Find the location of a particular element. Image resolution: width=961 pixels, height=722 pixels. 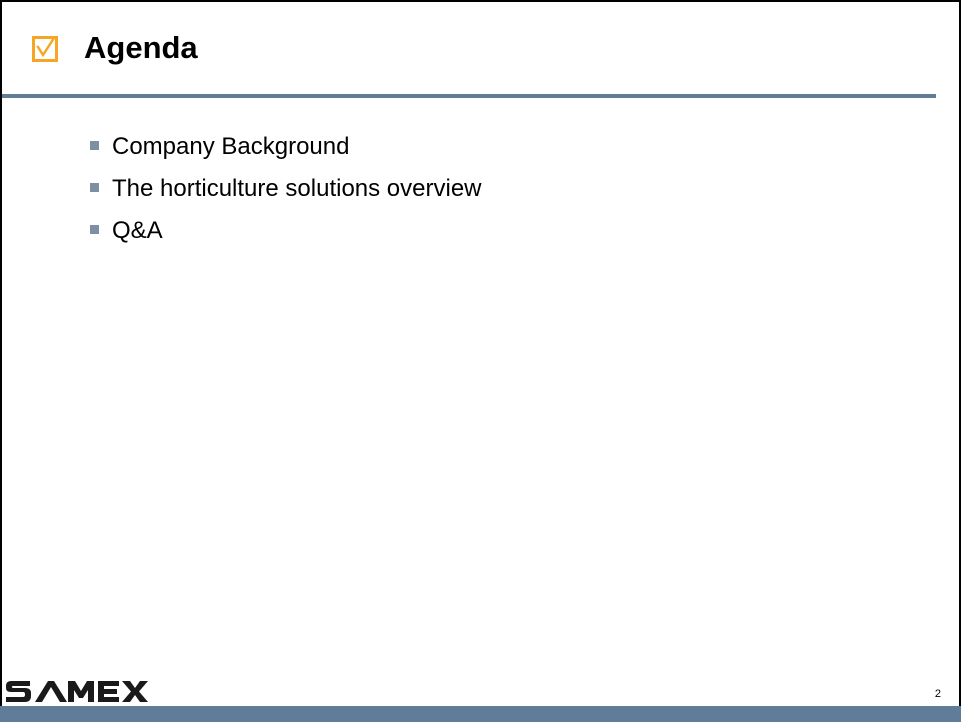

list-item-text: Q&A is located at coordinates (137, 230).